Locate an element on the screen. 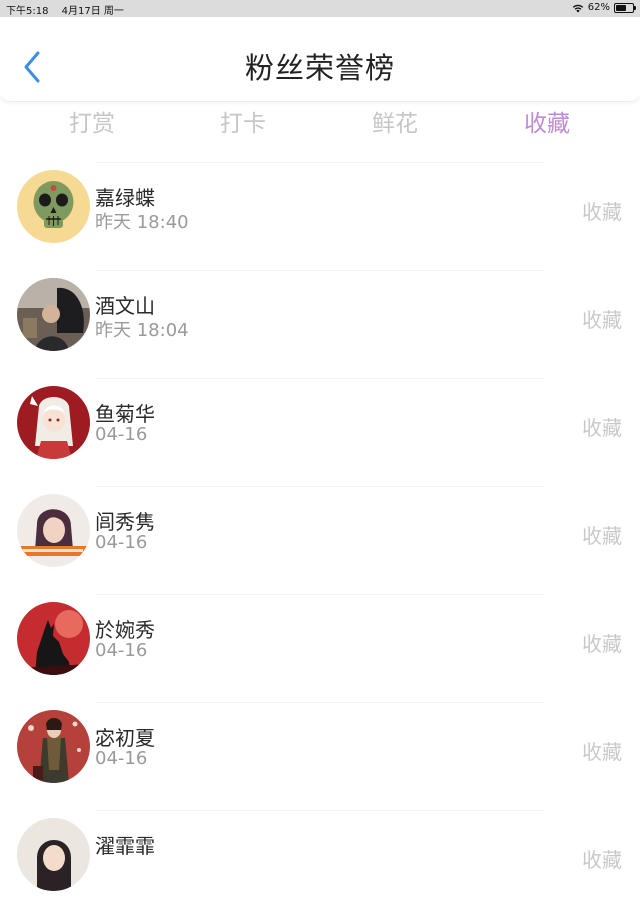  list-item: 鱼菊华 04-16 收藏 is located at coordinates (320, 432).